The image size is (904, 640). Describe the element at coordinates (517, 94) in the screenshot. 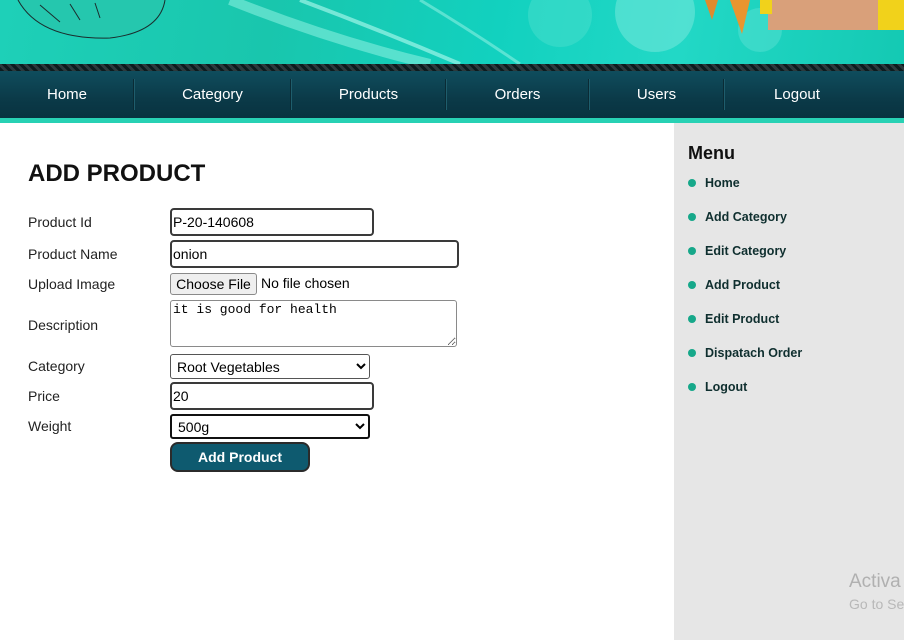

I see `nav-item-orders: Orders` at that location.